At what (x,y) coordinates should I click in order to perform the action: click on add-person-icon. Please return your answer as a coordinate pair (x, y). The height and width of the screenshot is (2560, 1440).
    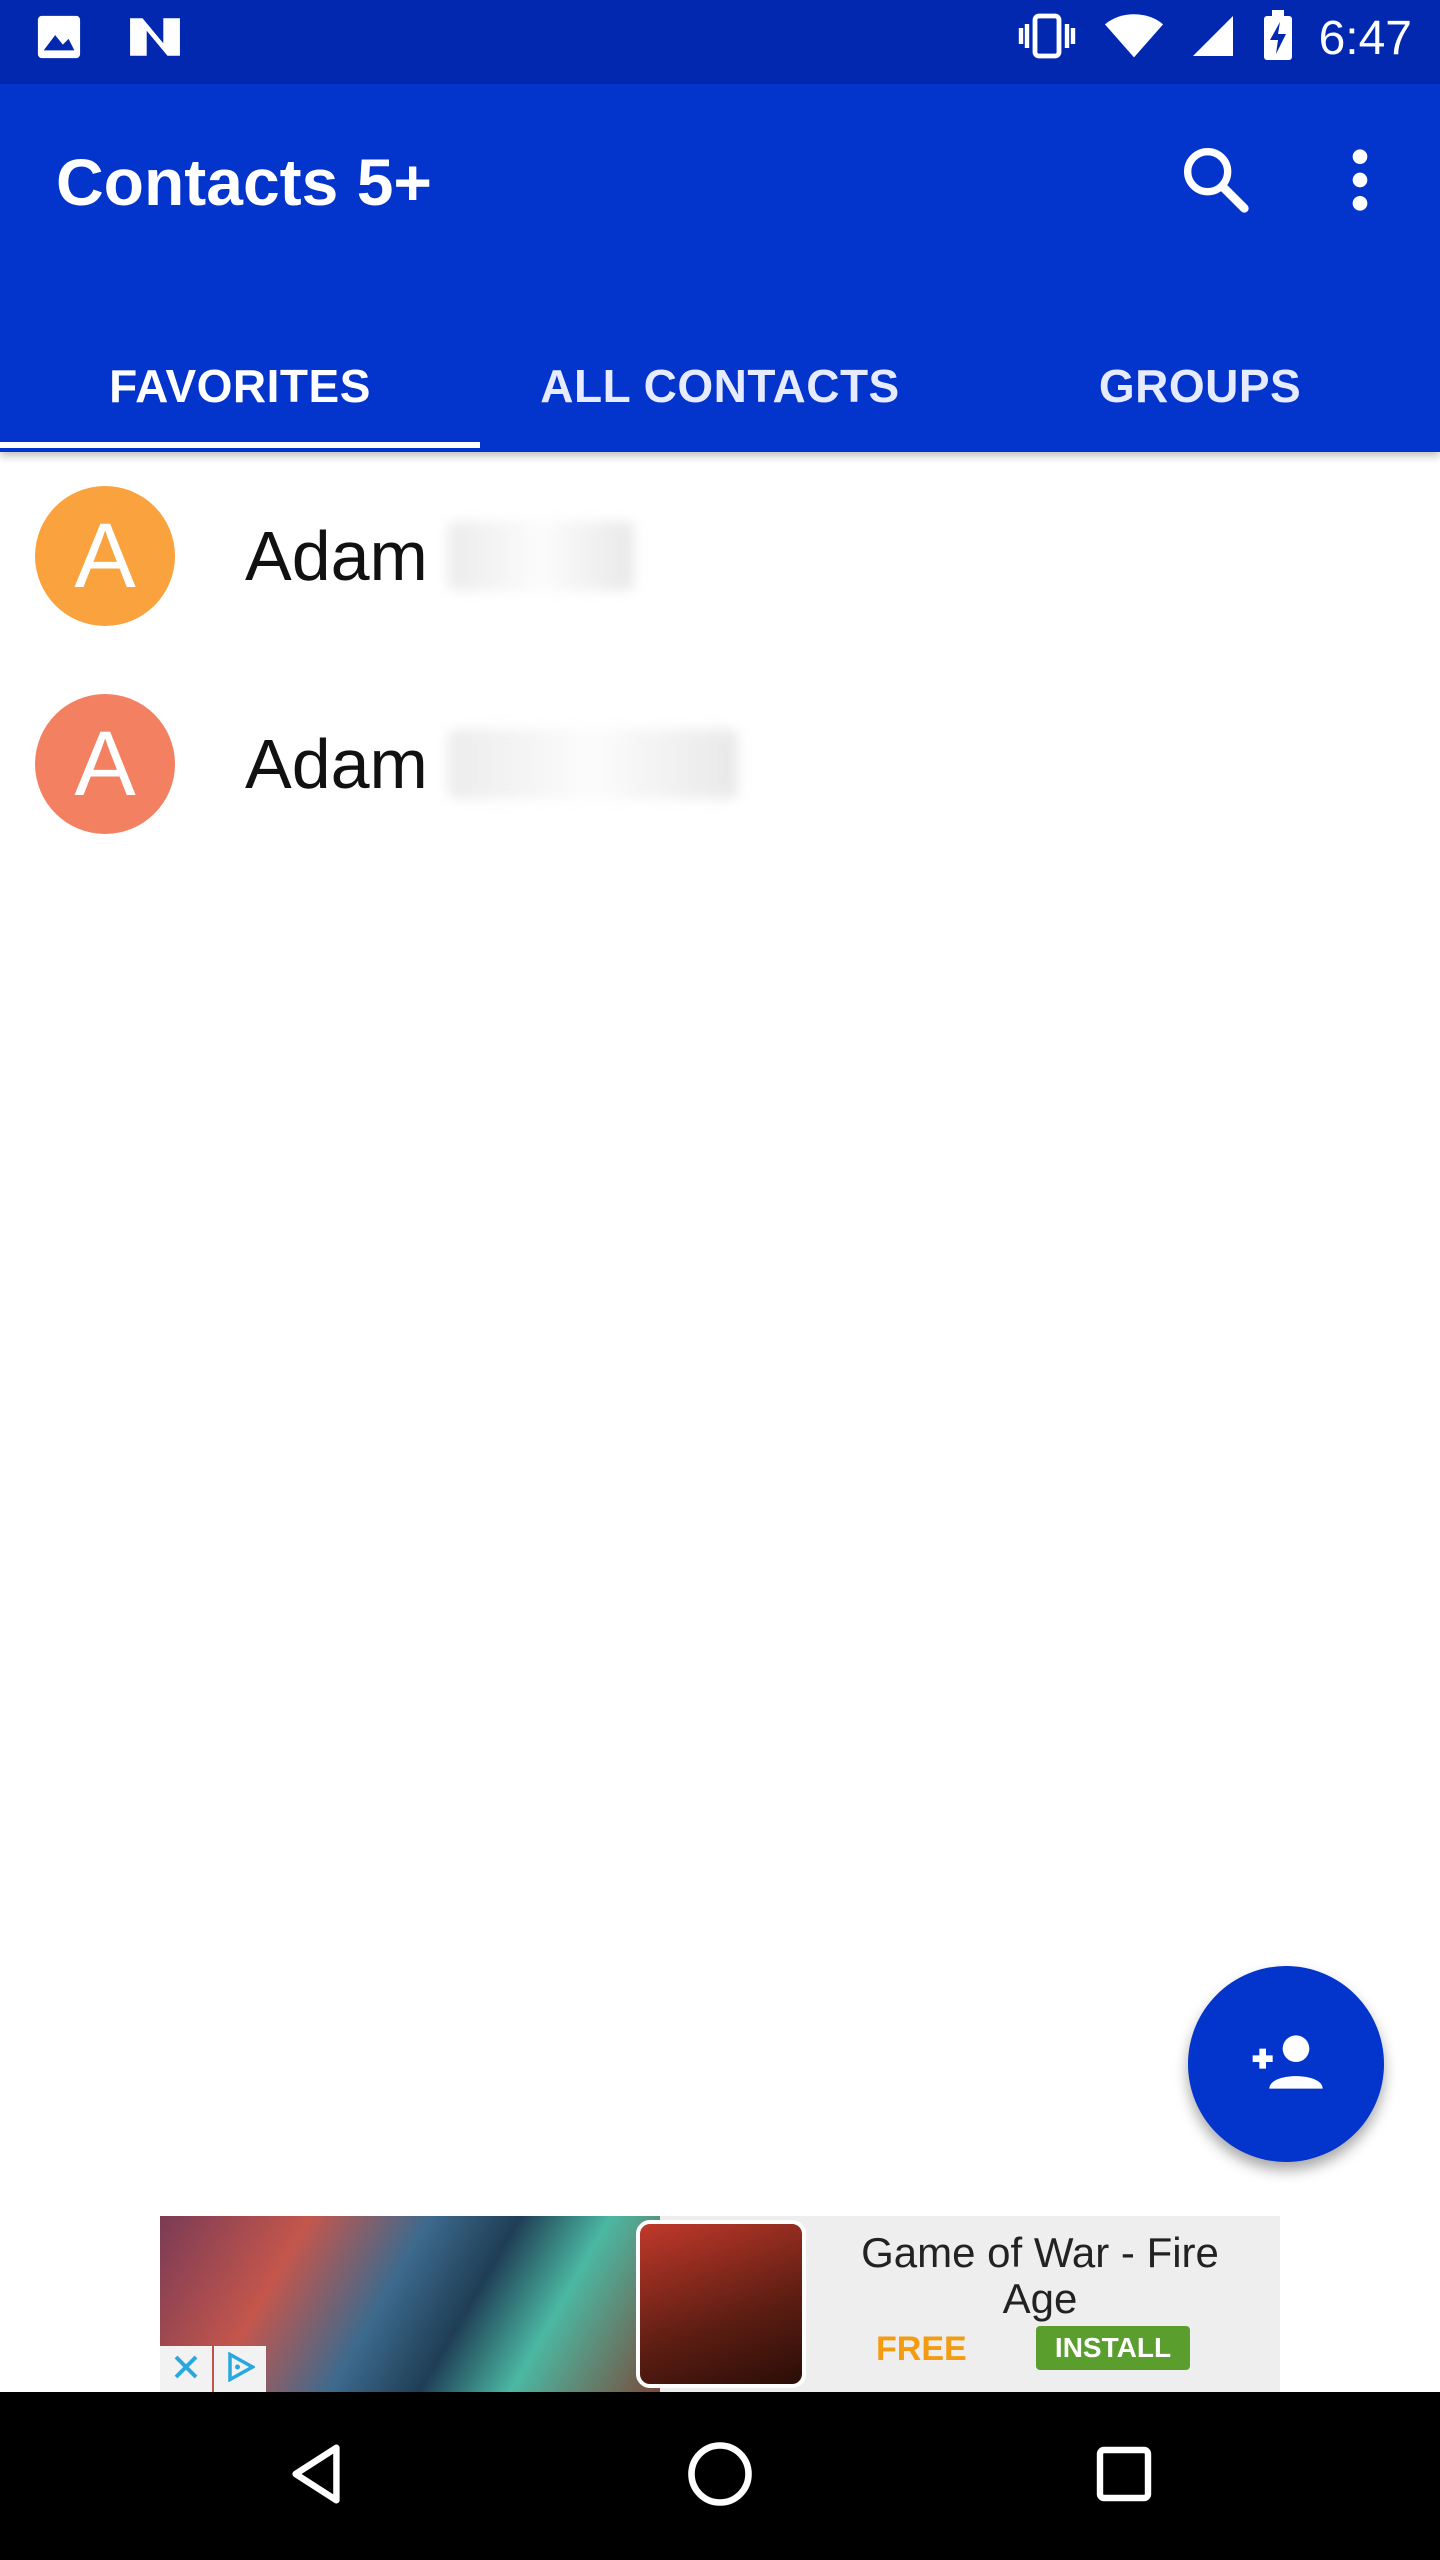
    Looking at the image, I should click on (1286, 2064).